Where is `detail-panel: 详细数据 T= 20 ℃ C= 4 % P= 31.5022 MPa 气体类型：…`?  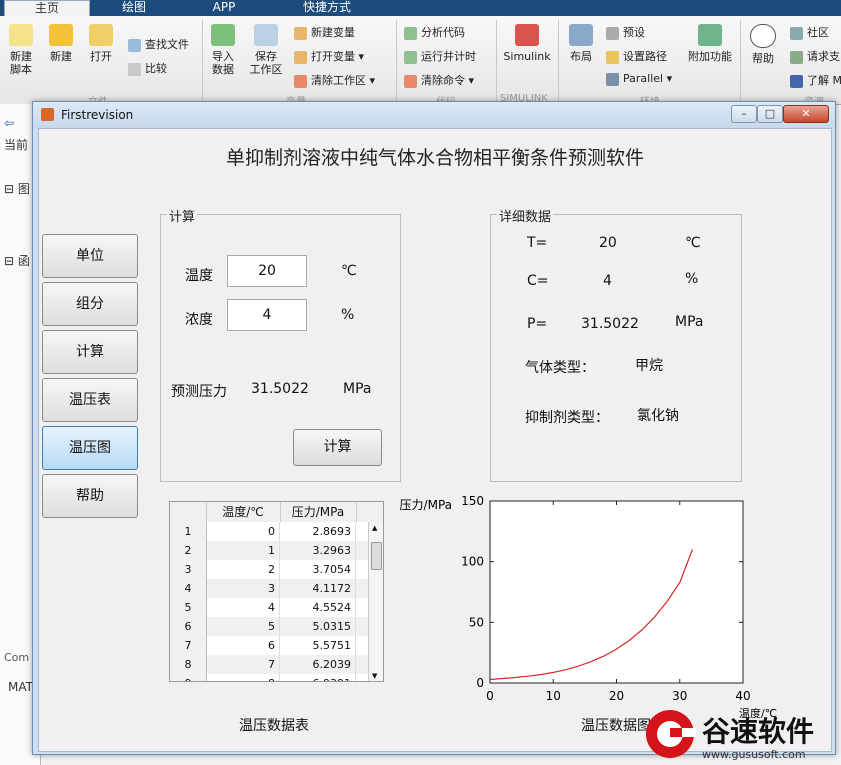
detail-panel: 详细数据 T= 20 ℃ C= 4 % P= 31.5022 MPa 气体类型：… is located at coordinates (616, 344).